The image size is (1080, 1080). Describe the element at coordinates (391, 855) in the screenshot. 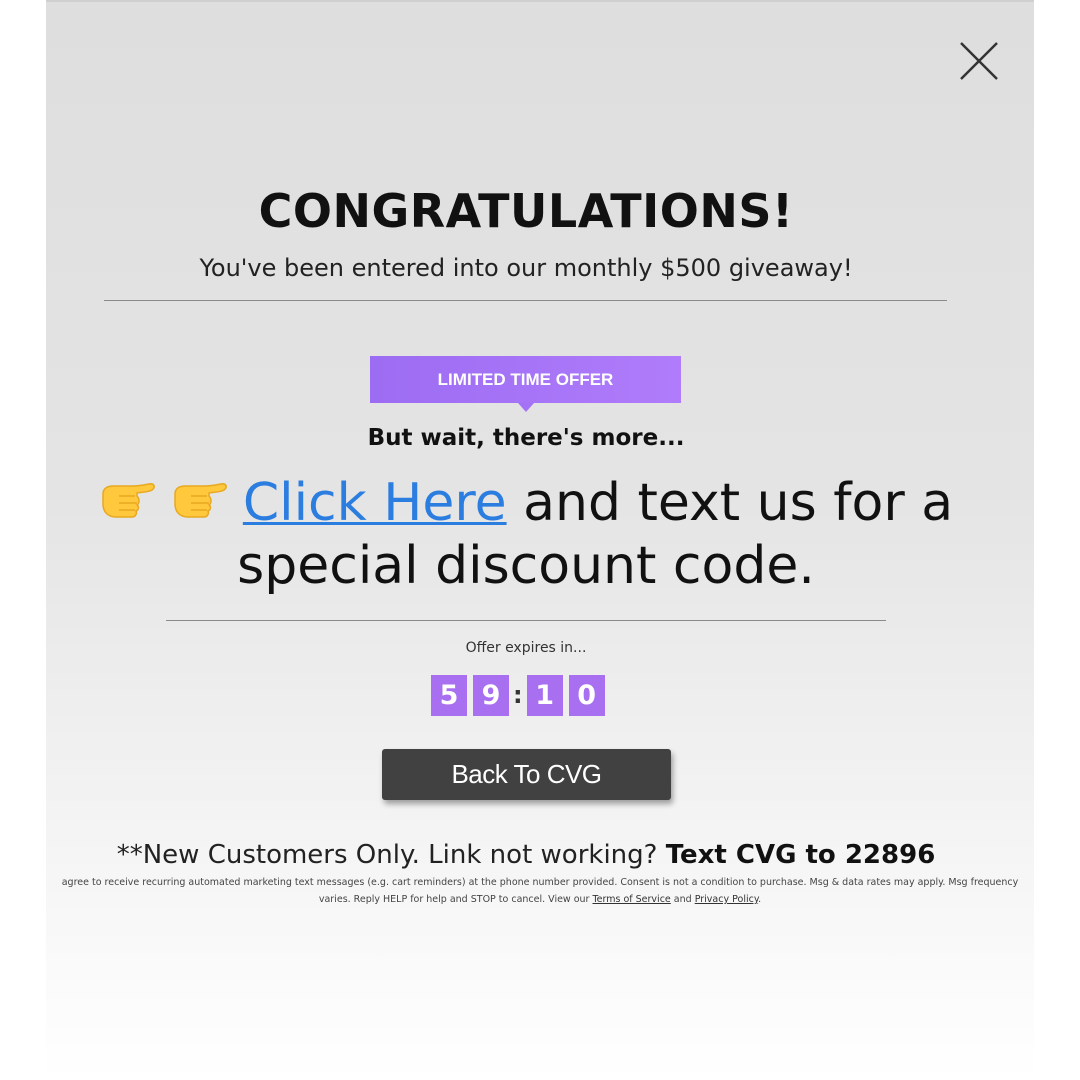

I see `new-customers-text: **New Customers Only. Link not working?` at that location.